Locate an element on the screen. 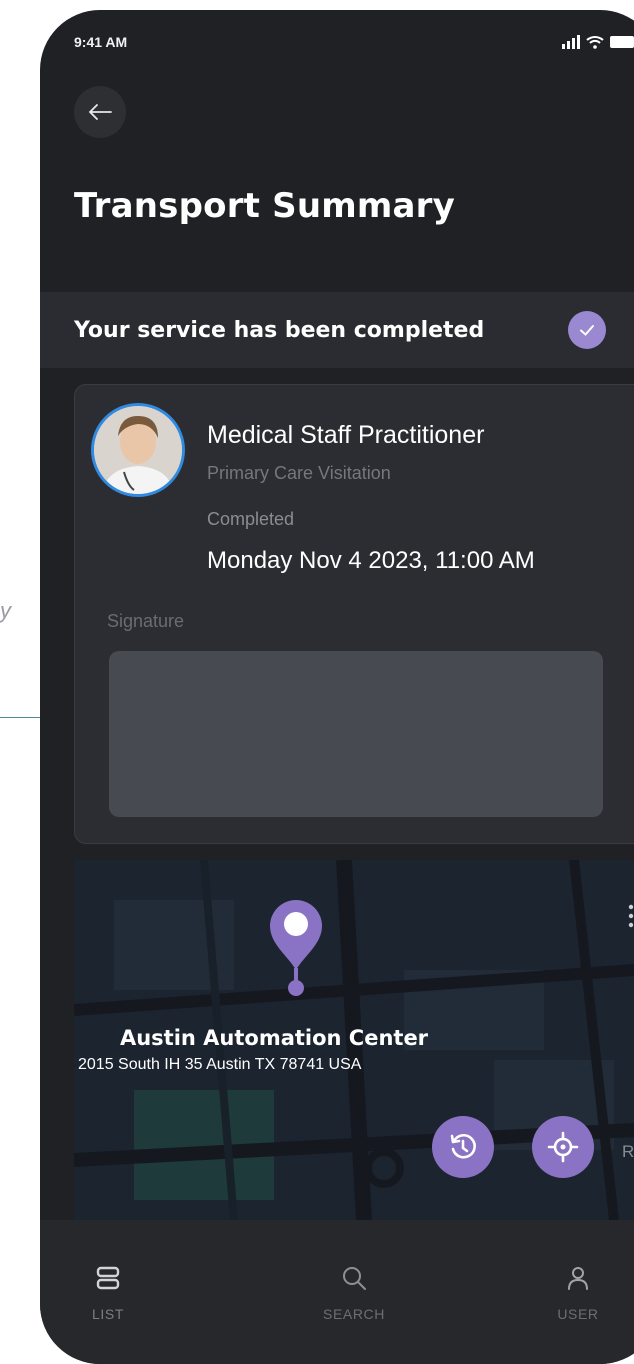 This screenshot has width=634, height=1364. back-button is located at coordinates (100, 112).